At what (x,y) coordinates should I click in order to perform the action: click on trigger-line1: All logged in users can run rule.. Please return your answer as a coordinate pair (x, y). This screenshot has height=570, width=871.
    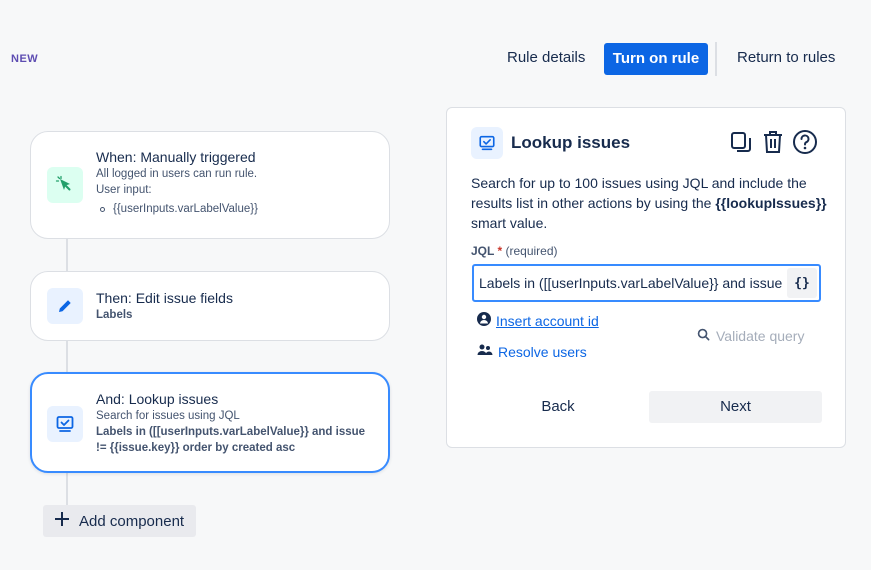
    Looking at the image, I should click on (177, 174).